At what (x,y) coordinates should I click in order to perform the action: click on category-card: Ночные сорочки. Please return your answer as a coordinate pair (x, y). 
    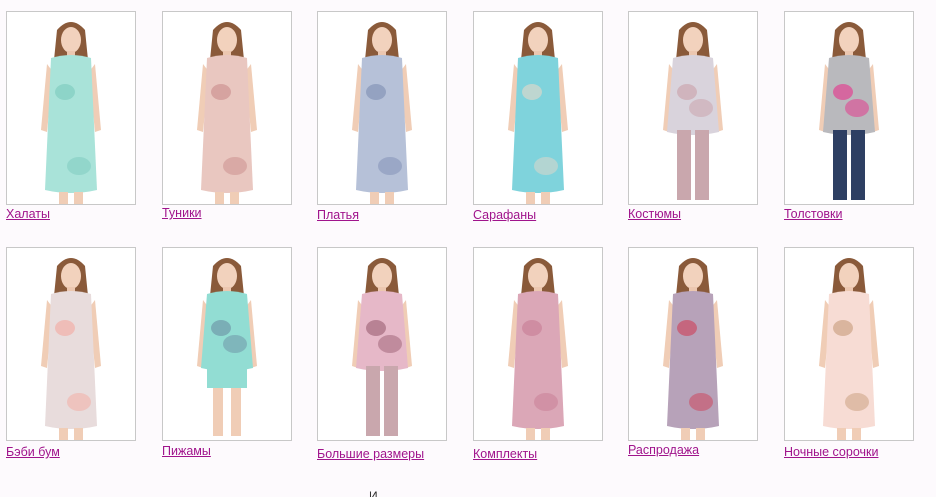
    Looking at the image, I should click on (849, 353).